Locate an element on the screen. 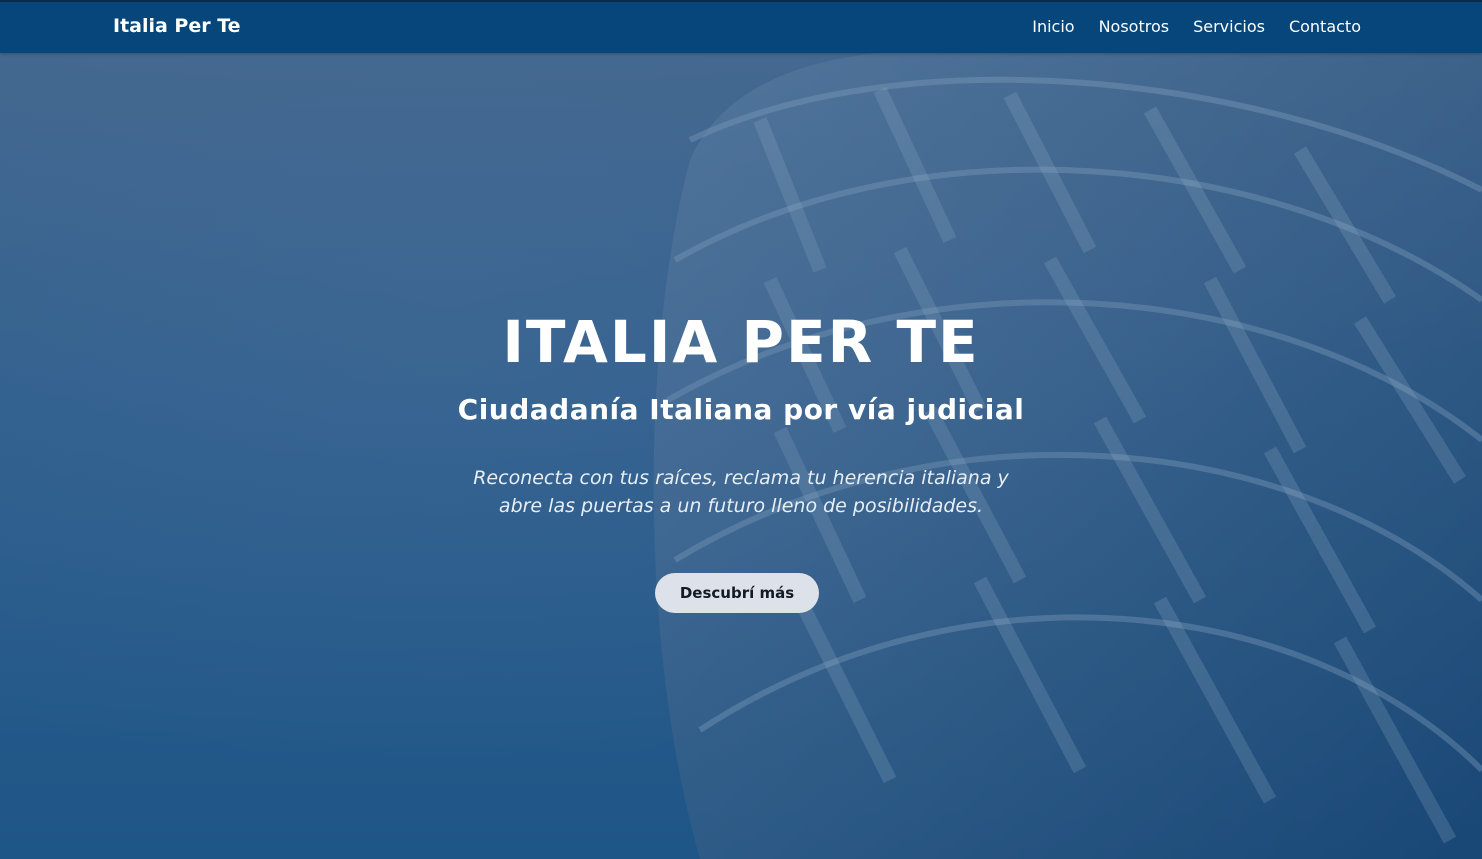  hero-title: ITALIA PER TE is located at coordinates (741, 342).